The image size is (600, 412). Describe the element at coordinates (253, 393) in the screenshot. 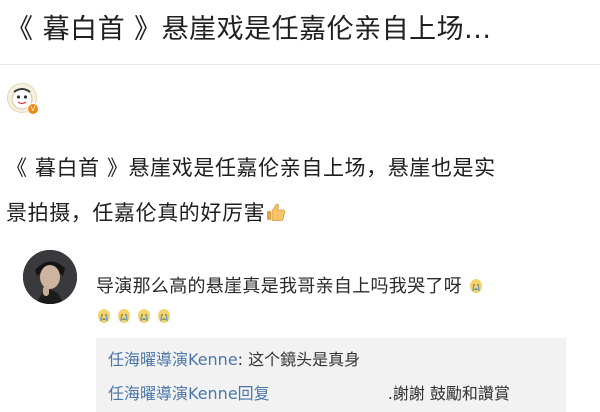

I see `reply-separator: 回复` at that location.